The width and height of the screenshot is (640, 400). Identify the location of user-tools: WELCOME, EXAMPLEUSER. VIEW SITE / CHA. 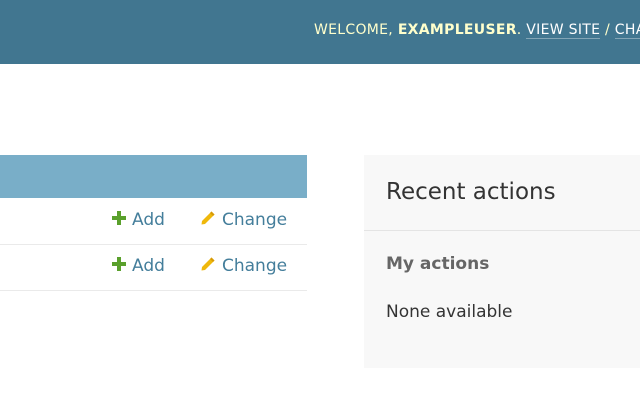
(477, 30).